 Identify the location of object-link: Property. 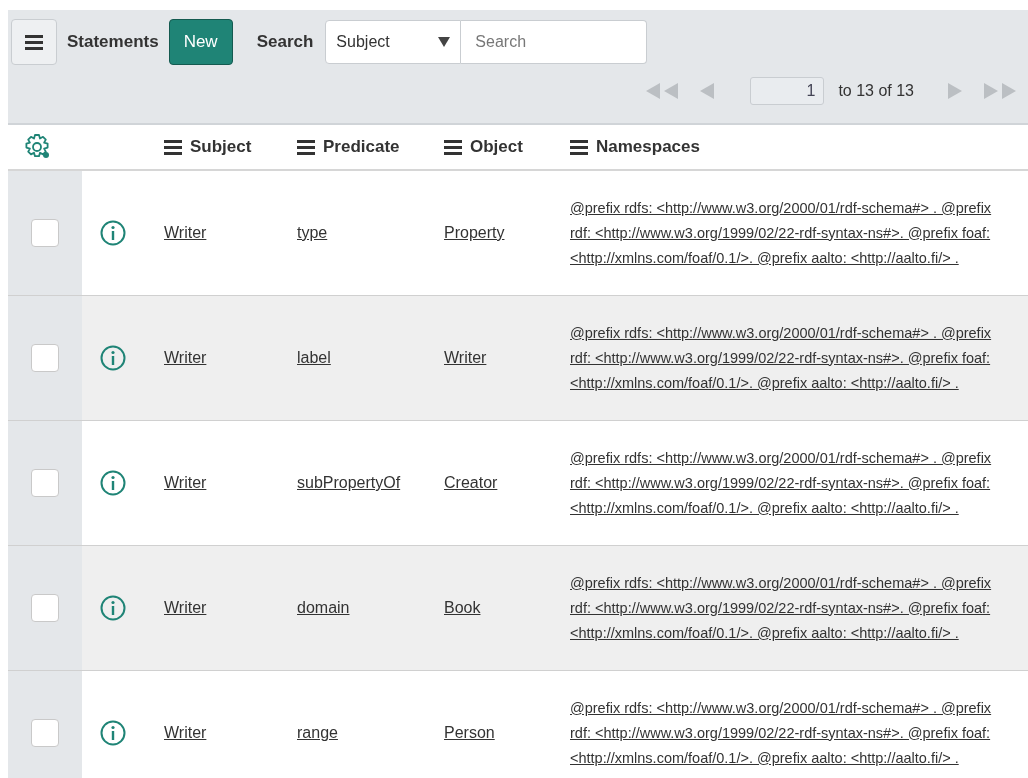
(474, 233).